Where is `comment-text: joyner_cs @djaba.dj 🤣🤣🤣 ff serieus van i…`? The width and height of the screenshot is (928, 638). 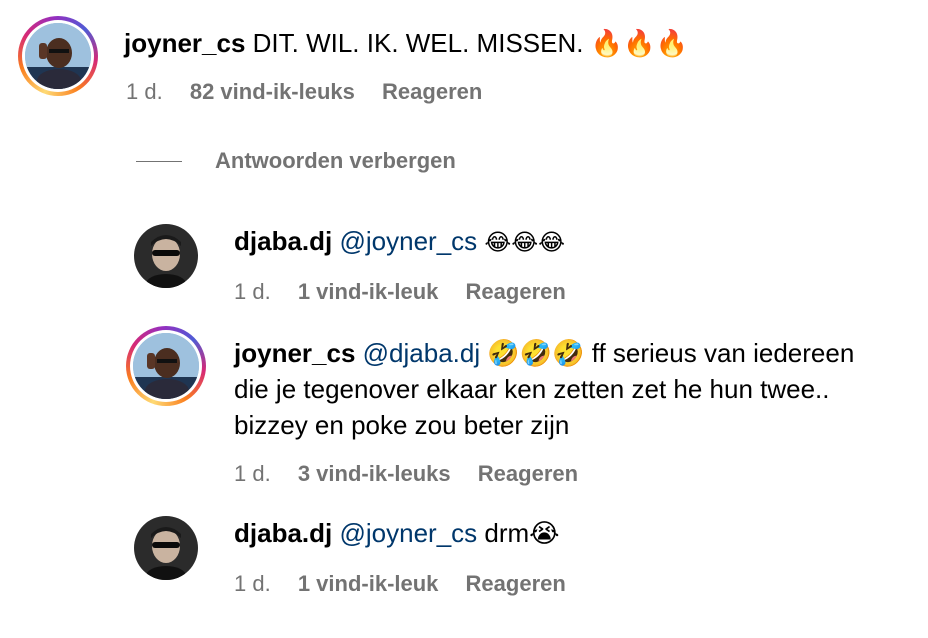 comment-text: joyner_cs @djaba.dj 🤣🤣🤣 ff serieus van i… is located at coordinates (544, 353).